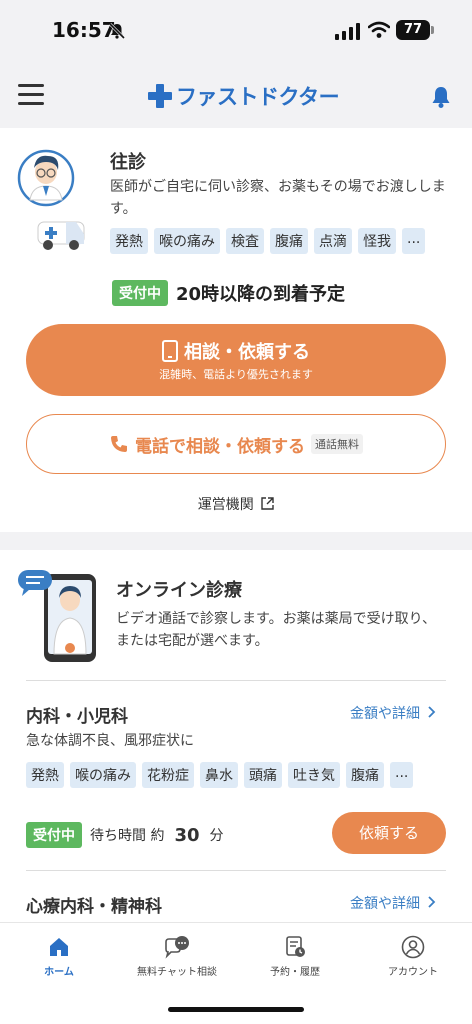 This screenshot has width=472, height=1024. Describe the element at coordinates (413, 947) in the screenshot. I see `account-icon` at that location.